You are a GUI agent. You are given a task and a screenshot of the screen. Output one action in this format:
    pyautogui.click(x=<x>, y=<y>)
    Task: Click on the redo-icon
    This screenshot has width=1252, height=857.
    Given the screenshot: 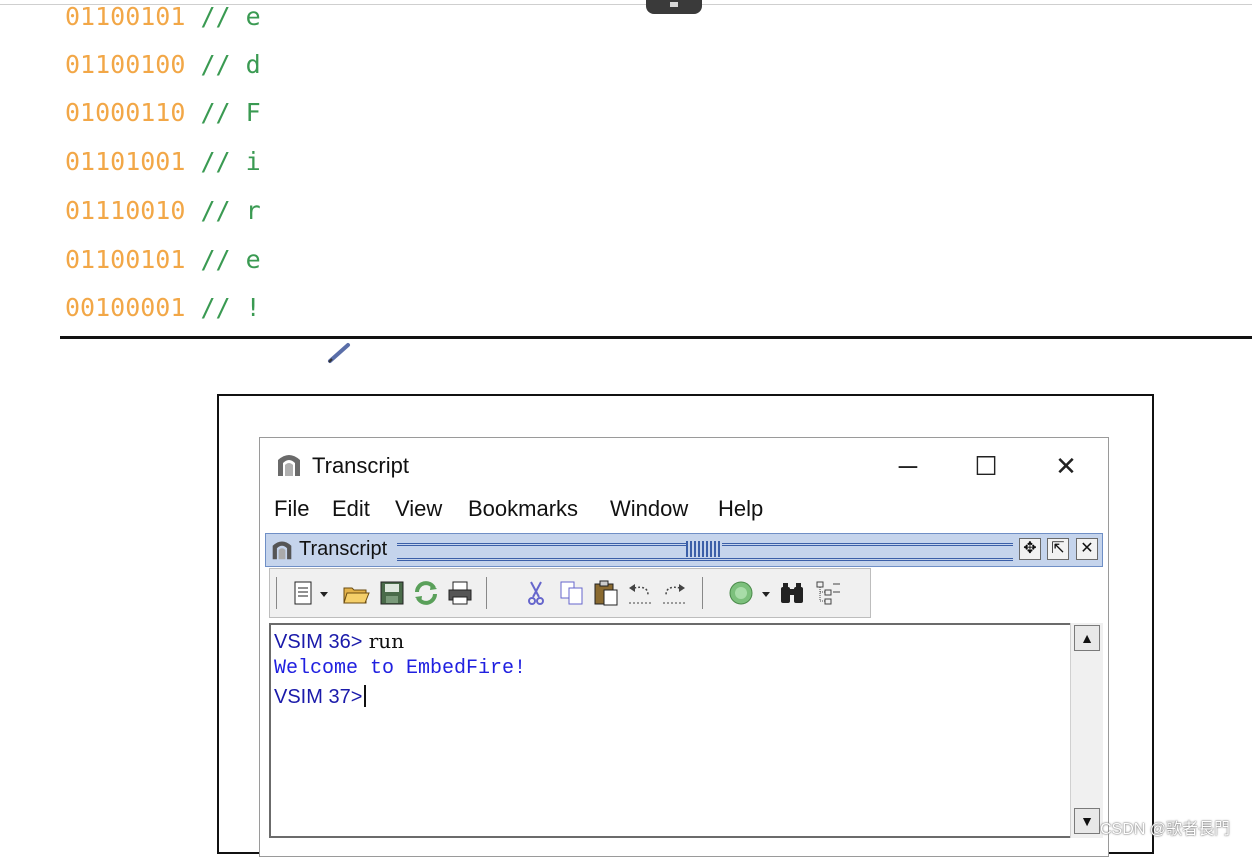 What is the action you would take?
    pyautogui.click(x=674, y=593)
    